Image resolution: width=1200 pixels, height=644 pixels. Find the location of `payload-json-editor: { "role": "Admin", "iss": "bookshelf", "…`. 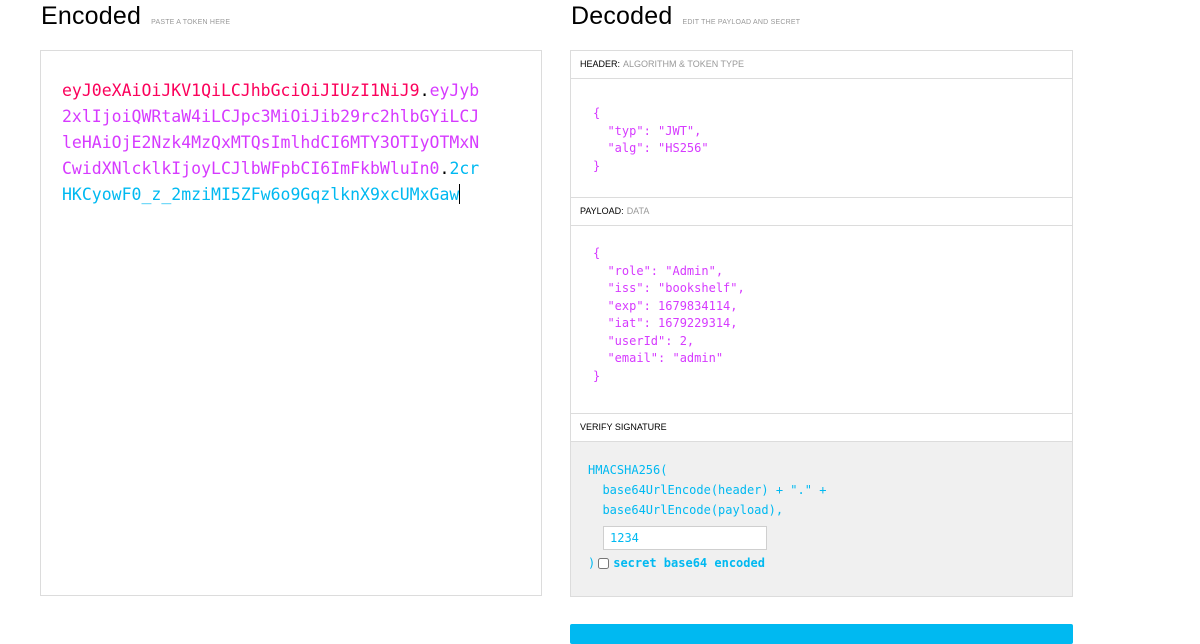

payload-json-editor: { "role": "Admin", "iss": "bookshelf", "… is located at coordinates (821, 319).